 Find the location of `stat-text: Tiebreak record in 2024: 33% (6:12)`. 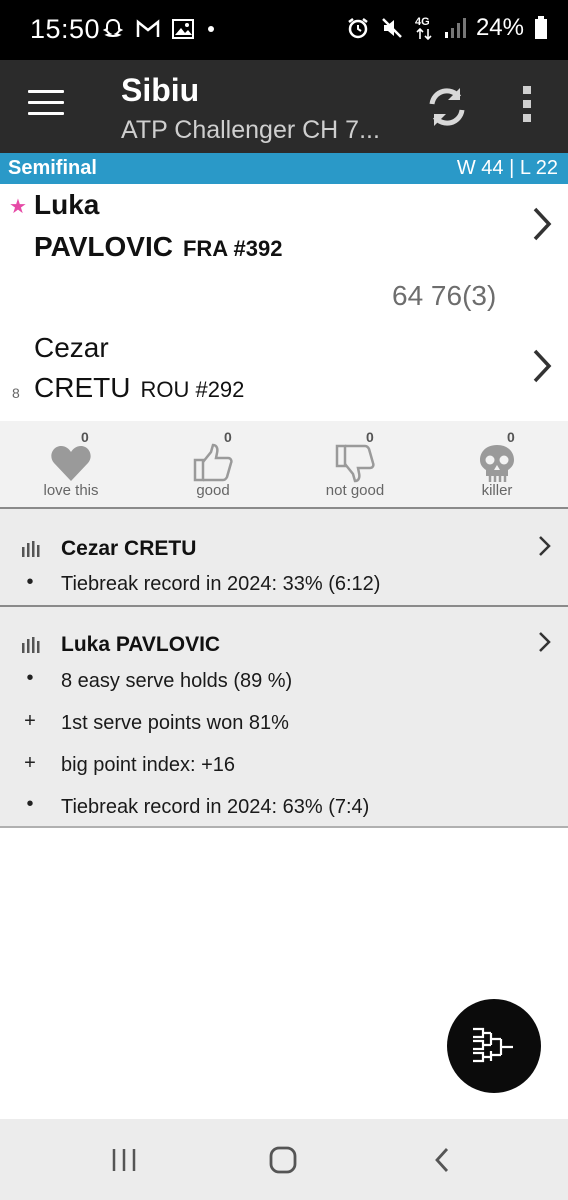

stat-text: Tiebreak record in 2024: 33% (6:12) is located at coordinates (221, 584).